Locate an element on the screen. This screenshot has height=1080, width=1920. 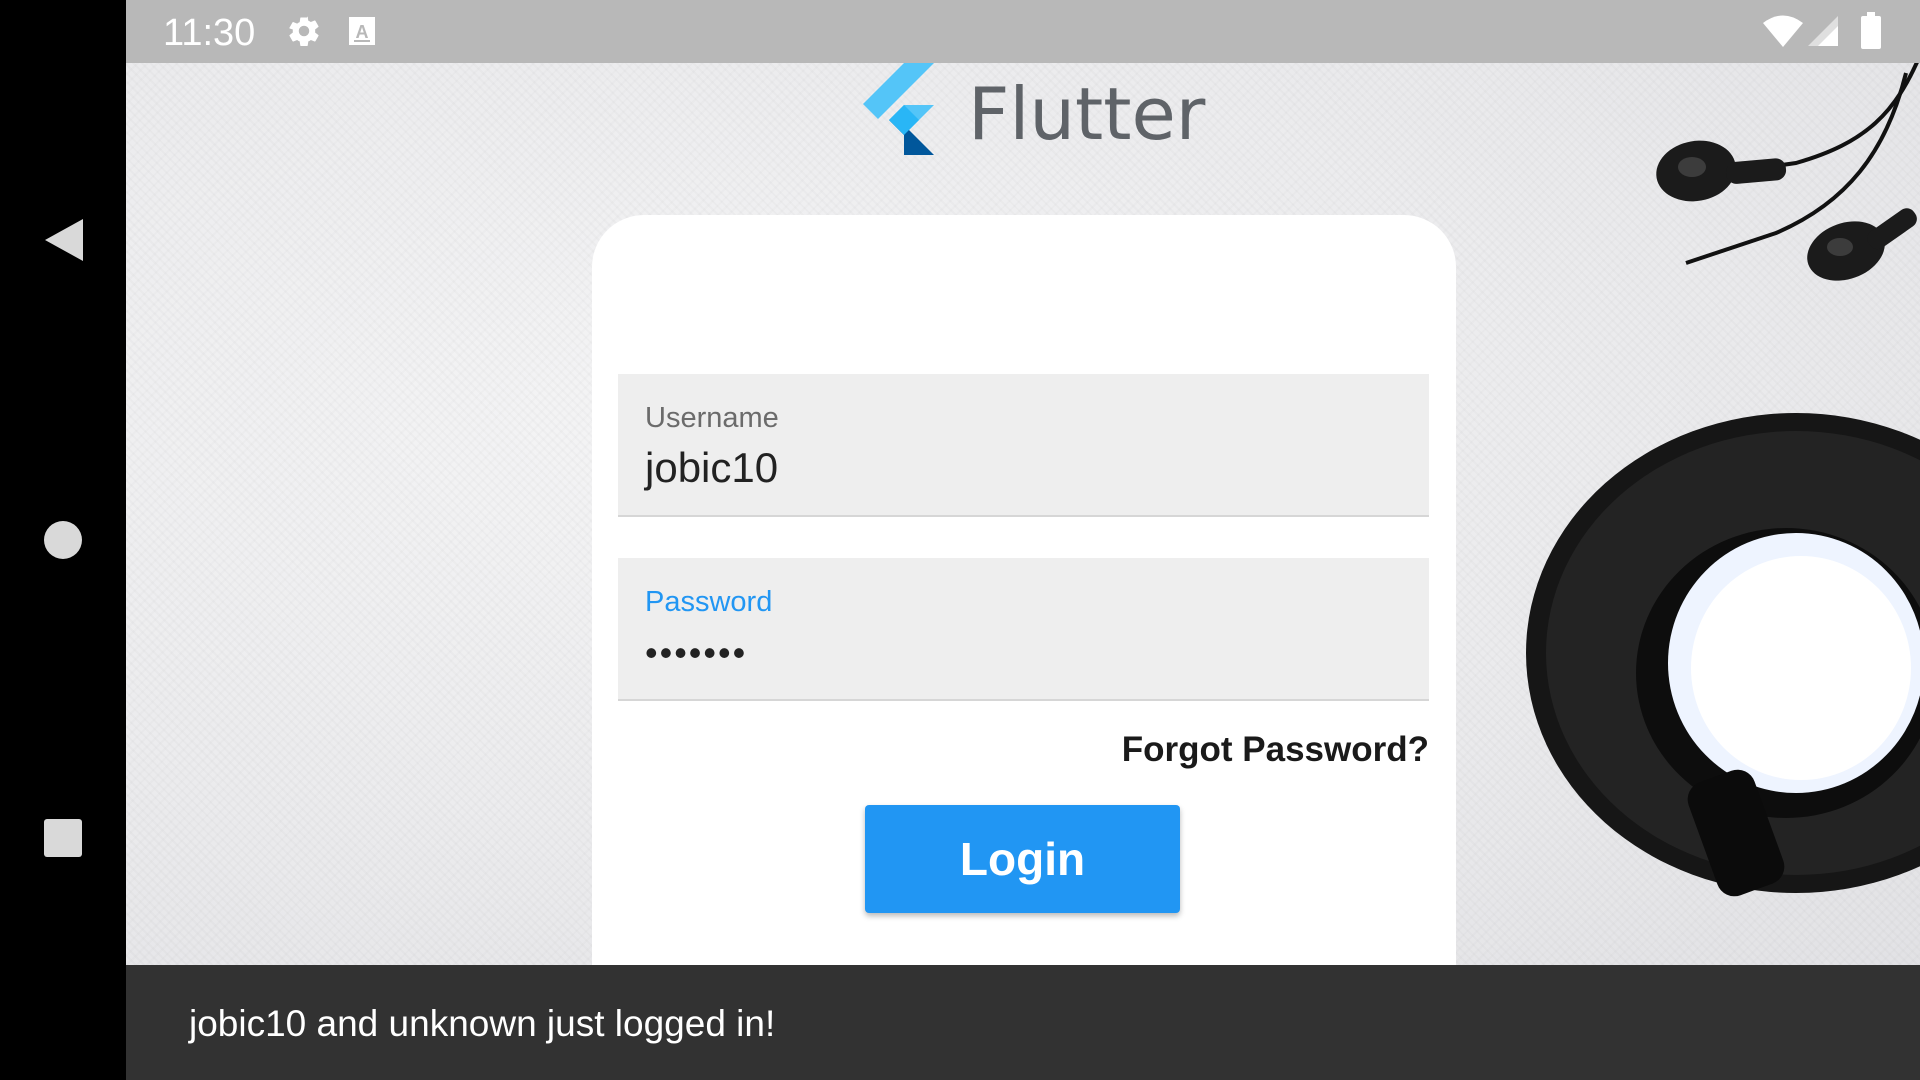
password-field: Password ••••••• is located at coordinates (1023, 629).